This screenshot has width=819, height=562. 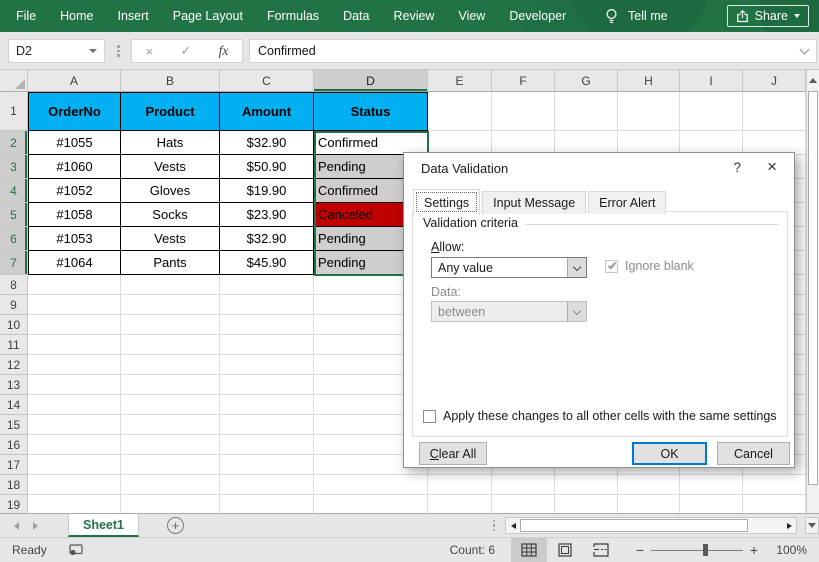 What do you see at coordinates (103, 525) in the screenshot?
I see `sheet-tab-sheet1: Sheet1` at bounding box center [103, 525].